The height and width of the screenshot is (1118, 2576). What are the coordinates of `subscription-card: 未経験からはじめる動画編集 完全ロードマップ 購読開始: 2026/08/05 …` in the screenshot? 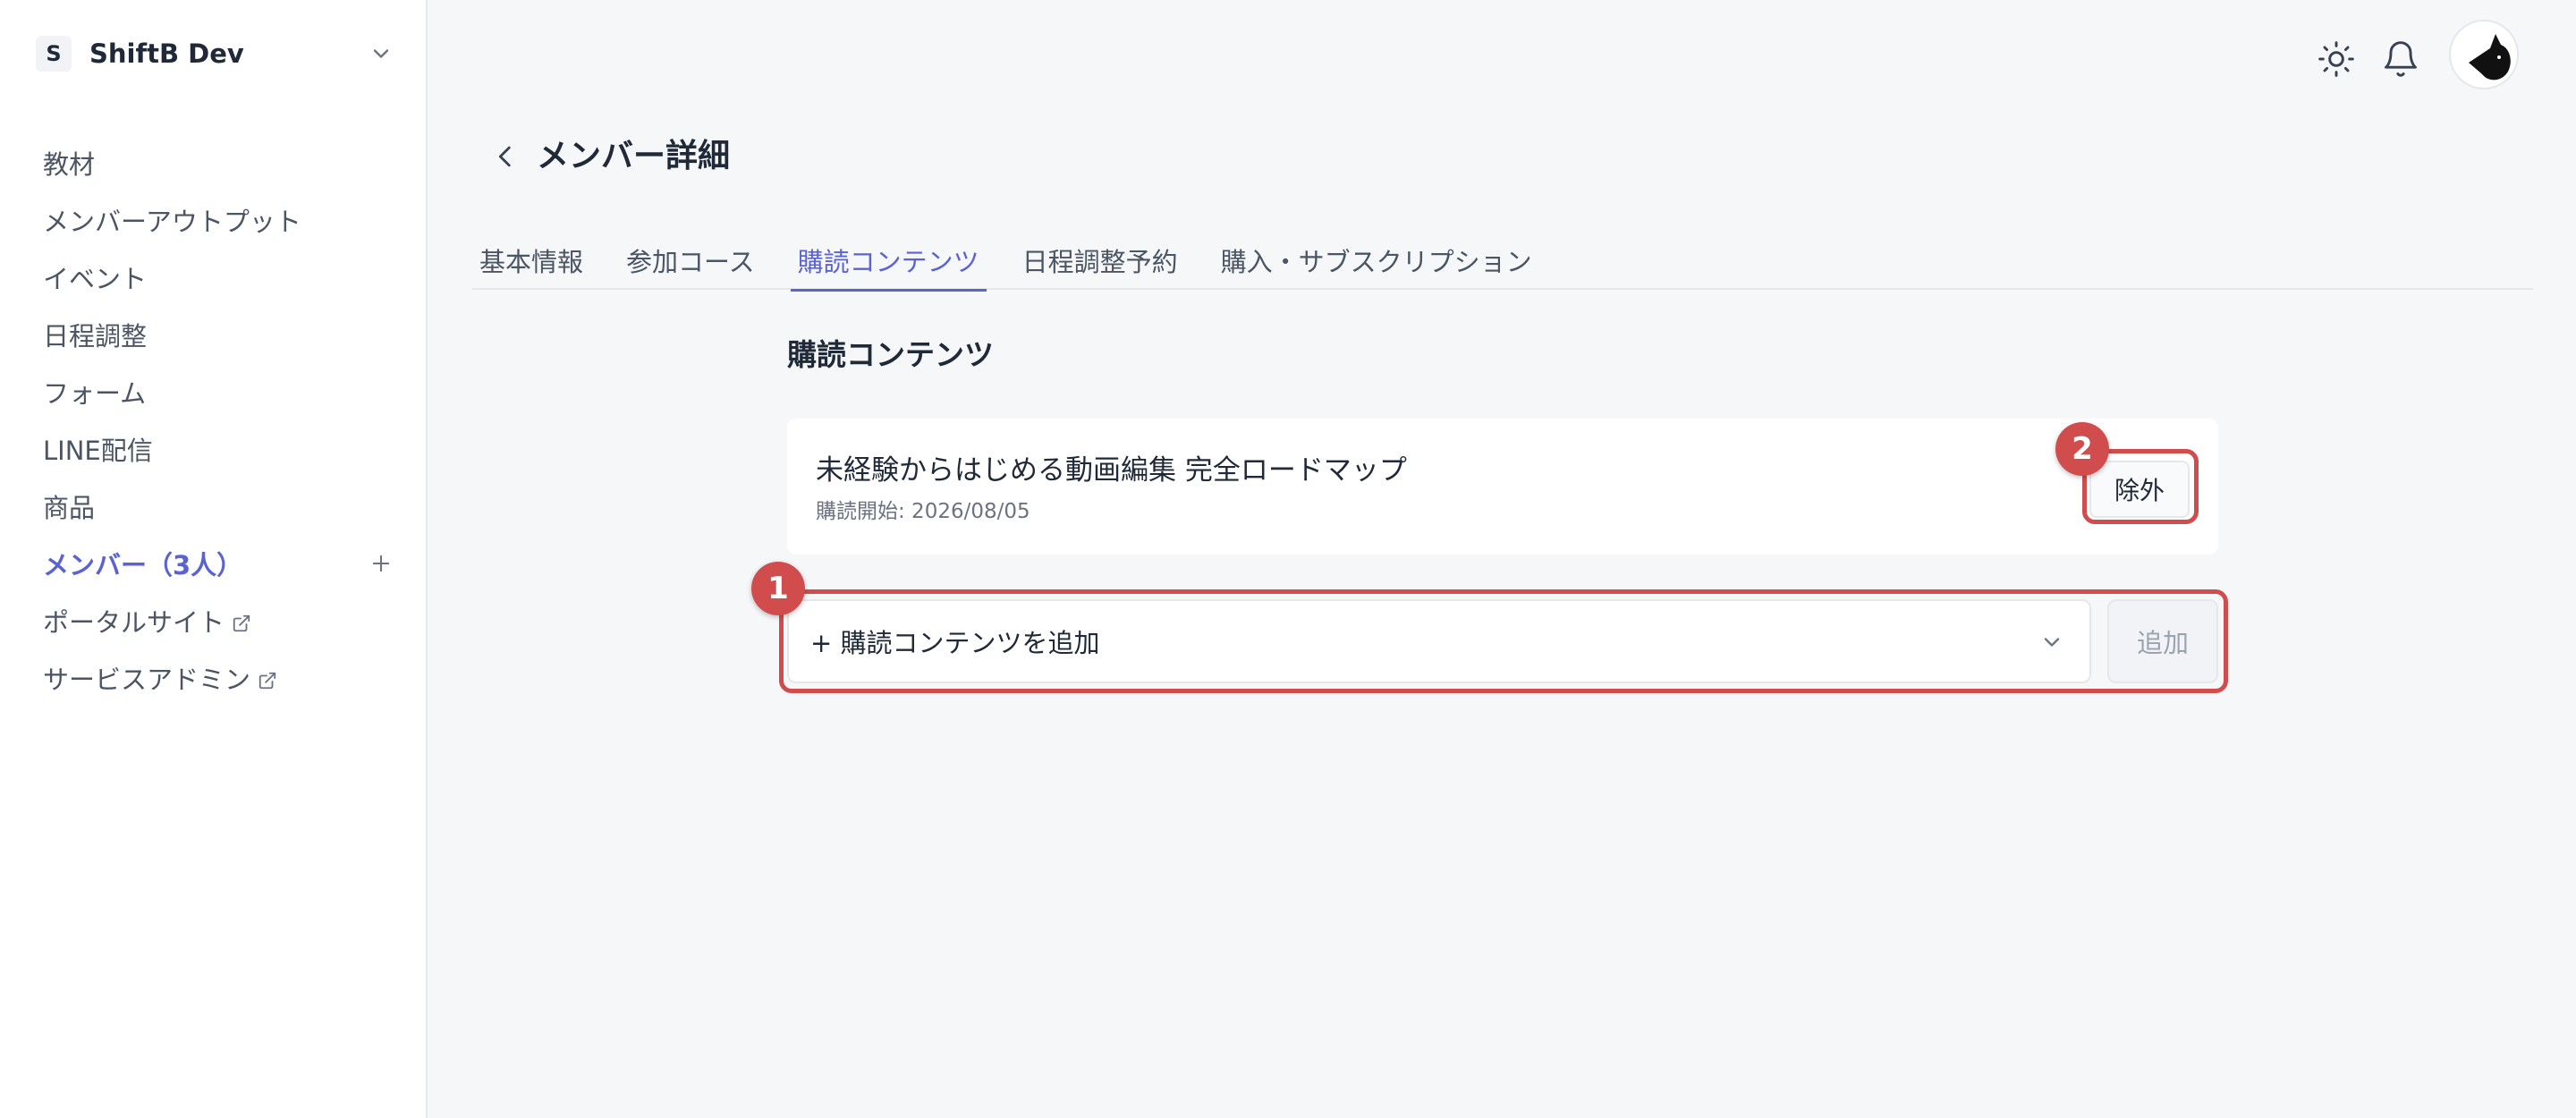 It's located at (1502, 487).